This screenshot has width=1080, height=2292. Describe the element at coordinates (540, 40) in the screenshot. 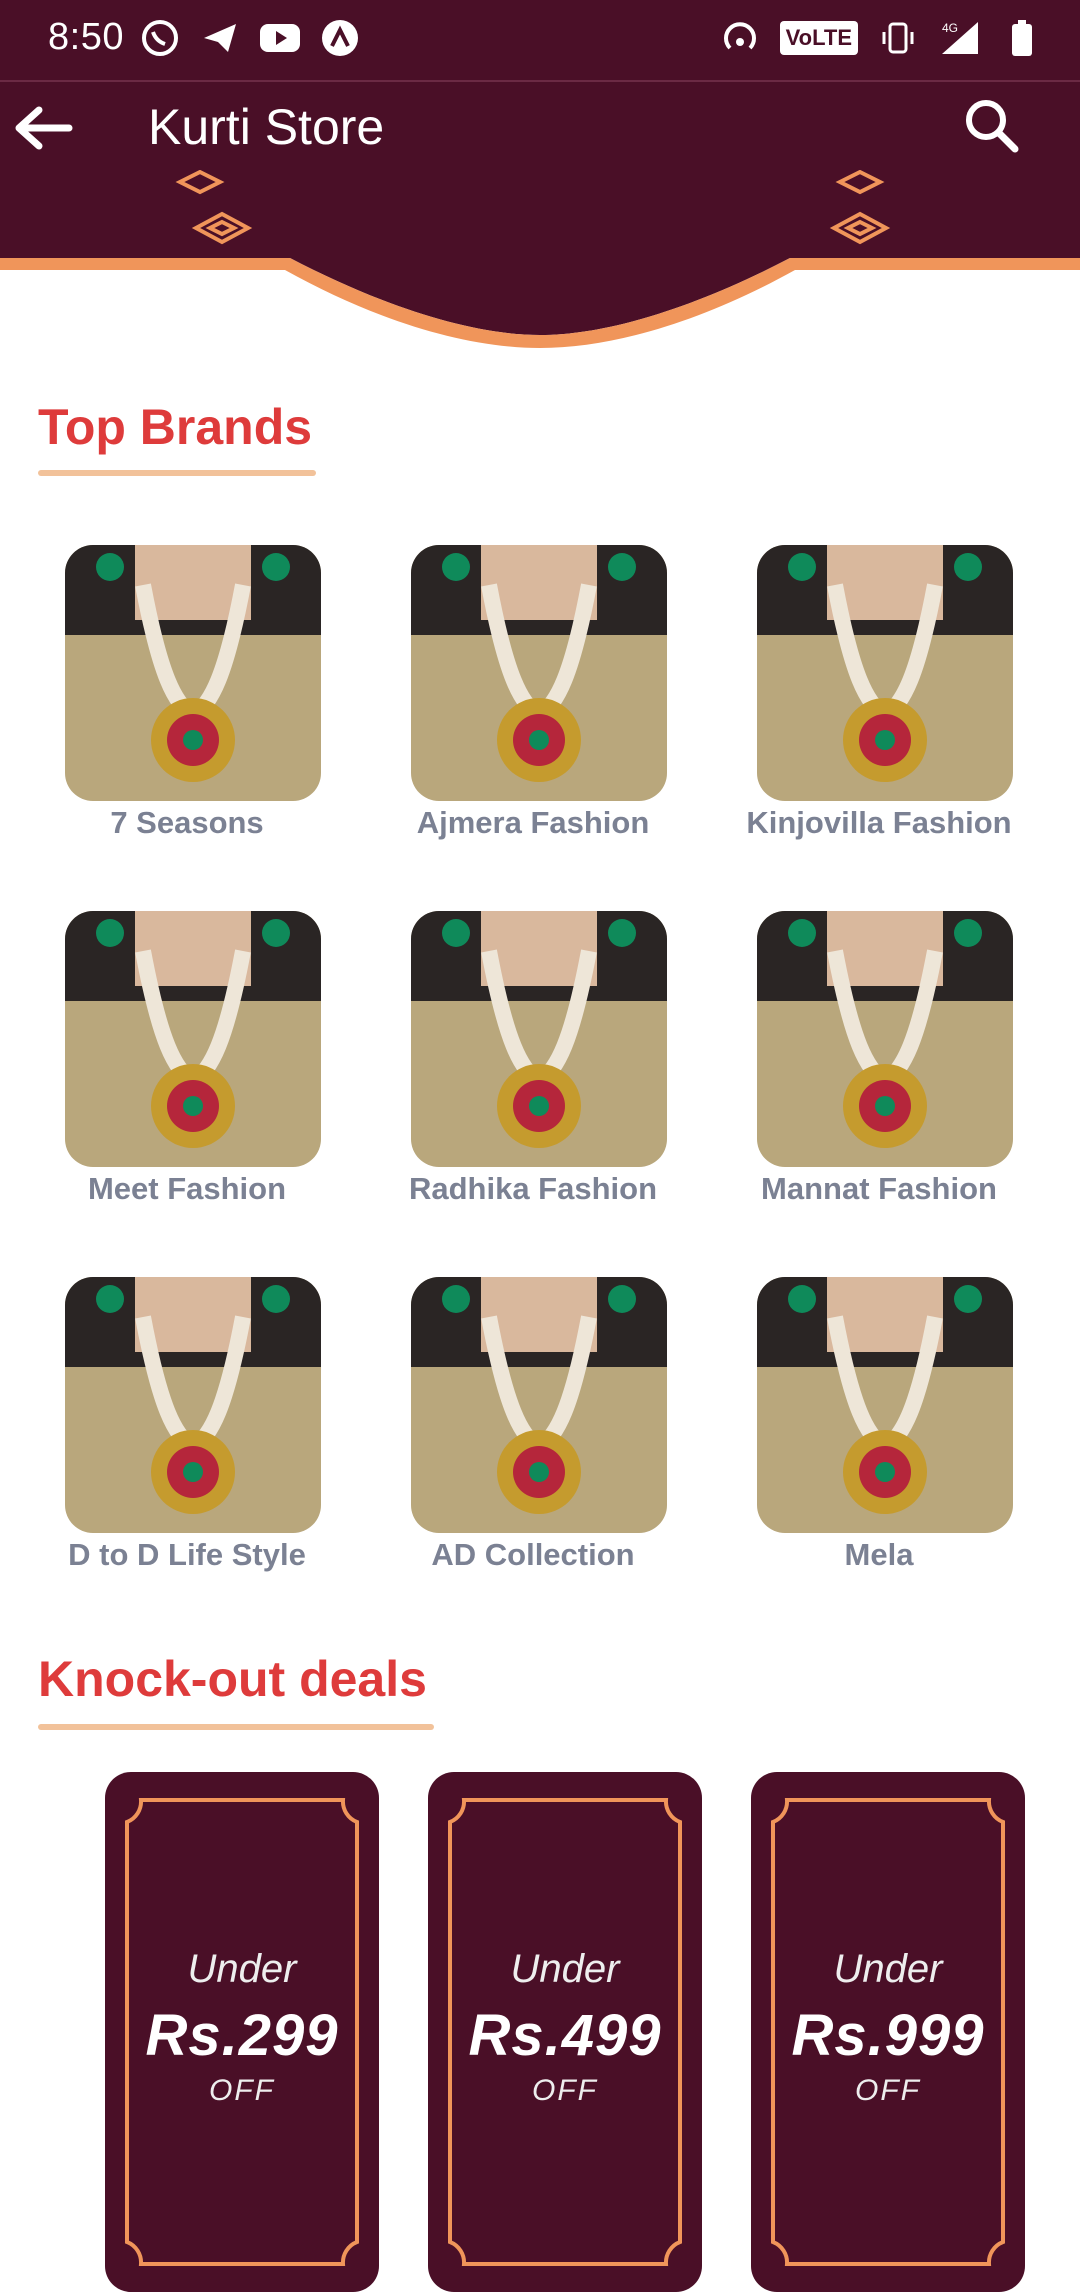

I see `status-bar: 8:50 VoLTE 4G` at that location.